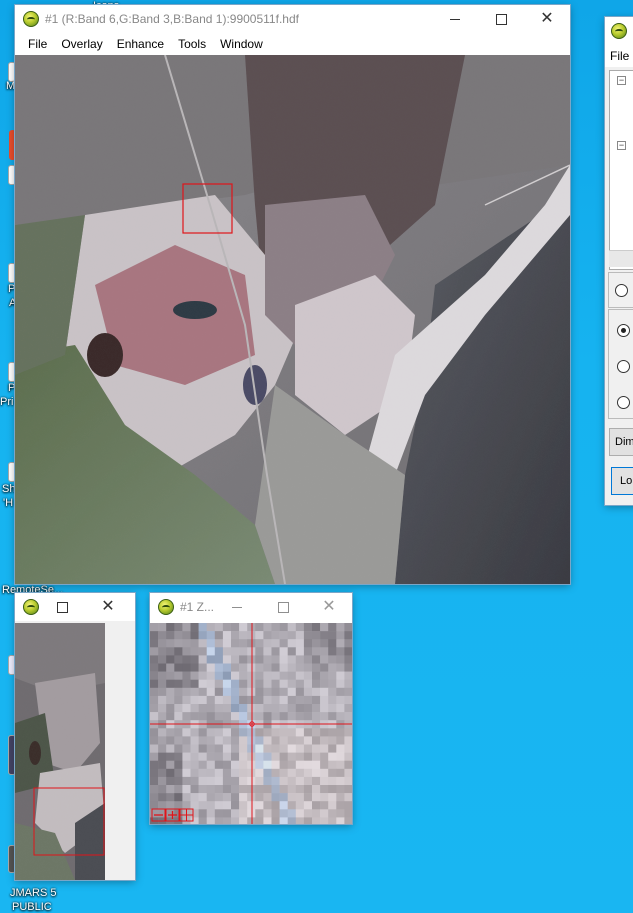 The height and width of the screenshot is (913, 633). What do you see at coordinates (32, 907) in the screenshot?
I see `desktop-label-public: PUBLIC` at bounding box center [32, 907].